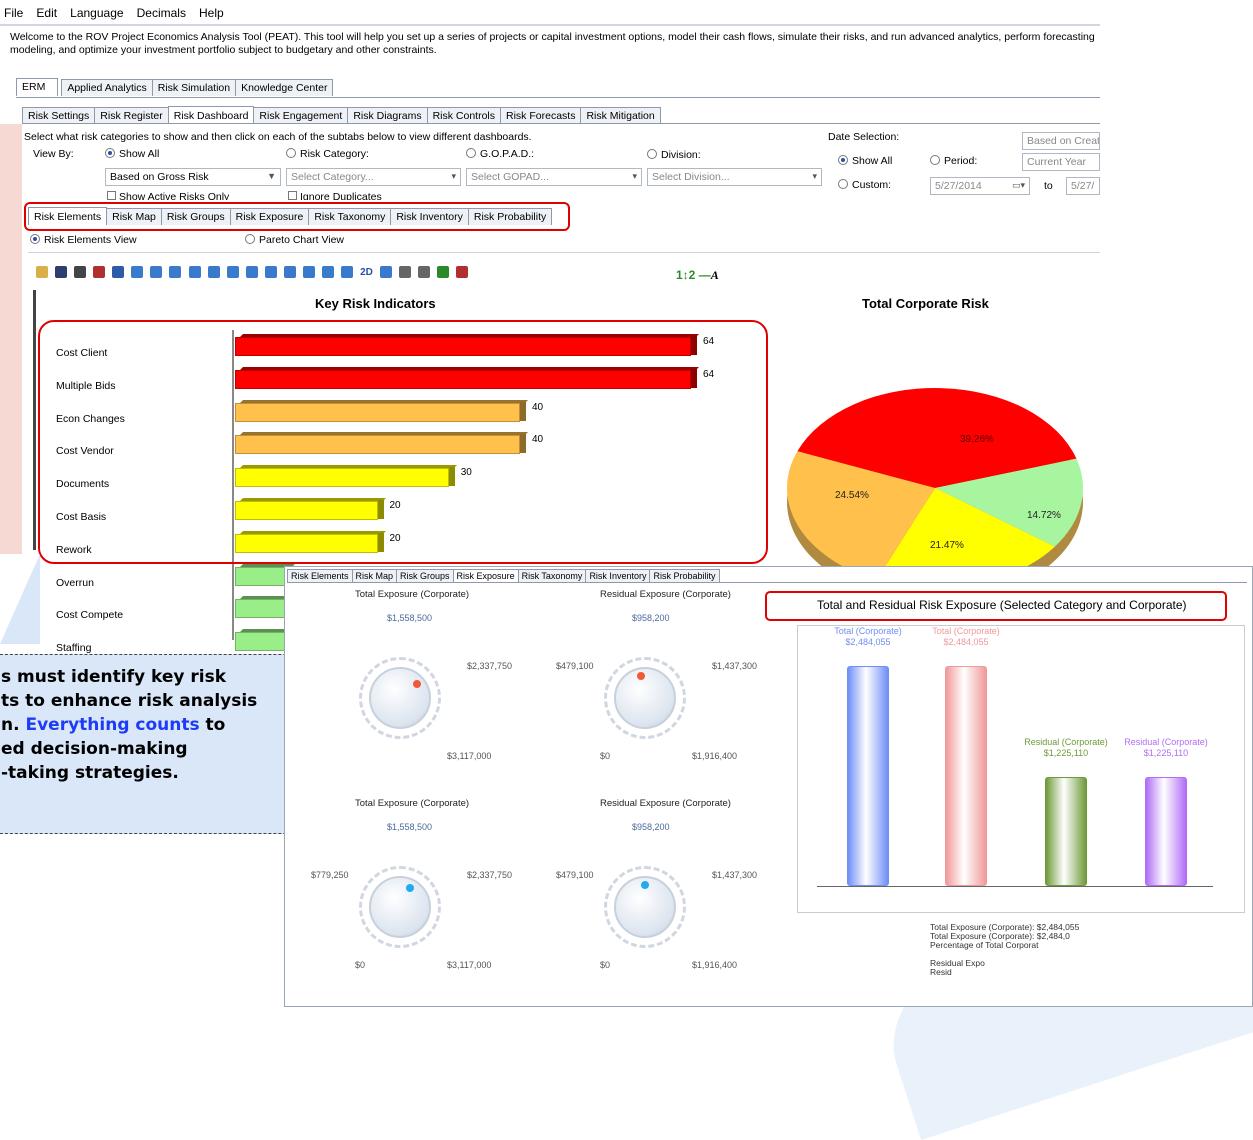 Image resolution: width=1253 pixels, height=1140 pixels. What do you see at coordinates (665, 594) in the screenshot?
I see `gauge-title: Residual Exposure (Corporate)` at bounding box center [665, 594].